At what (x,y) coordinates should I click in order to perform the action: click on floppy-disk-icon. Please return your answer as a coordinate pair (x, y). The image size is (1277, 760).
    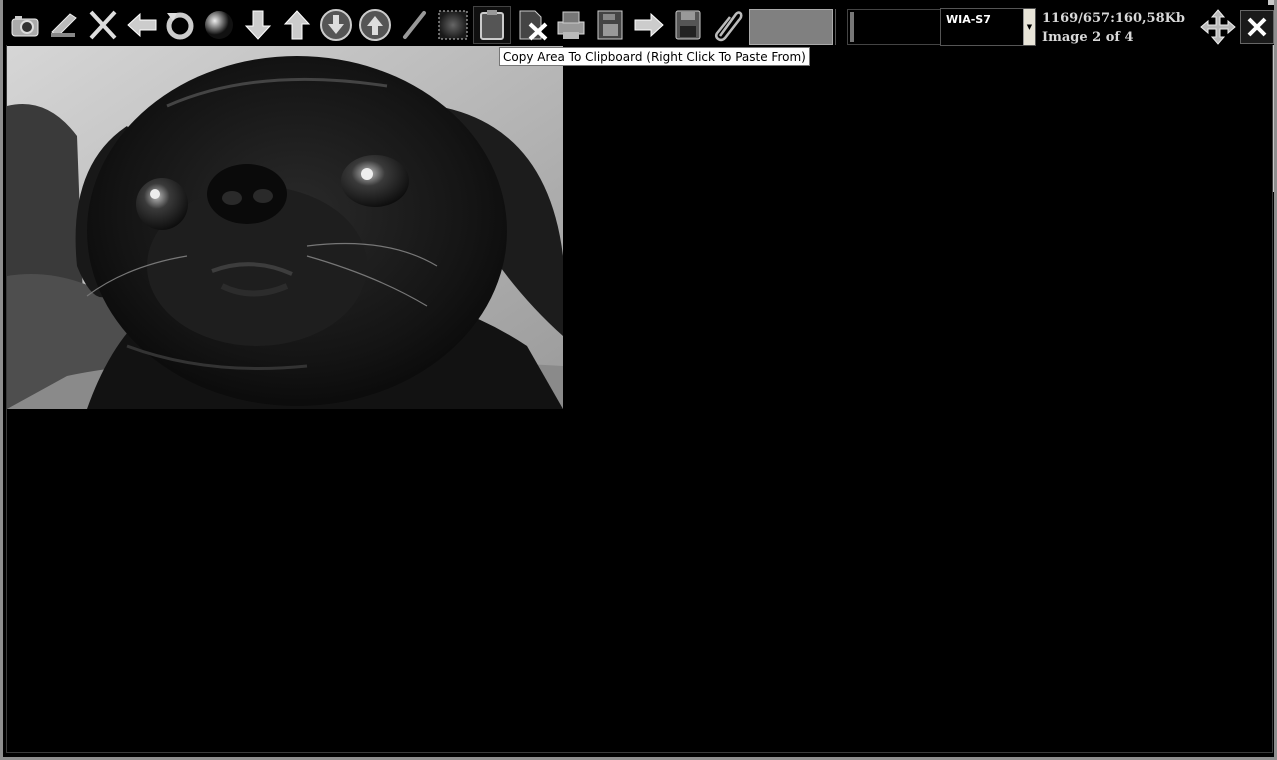
    Looking at the image, I should click on (688, 25).